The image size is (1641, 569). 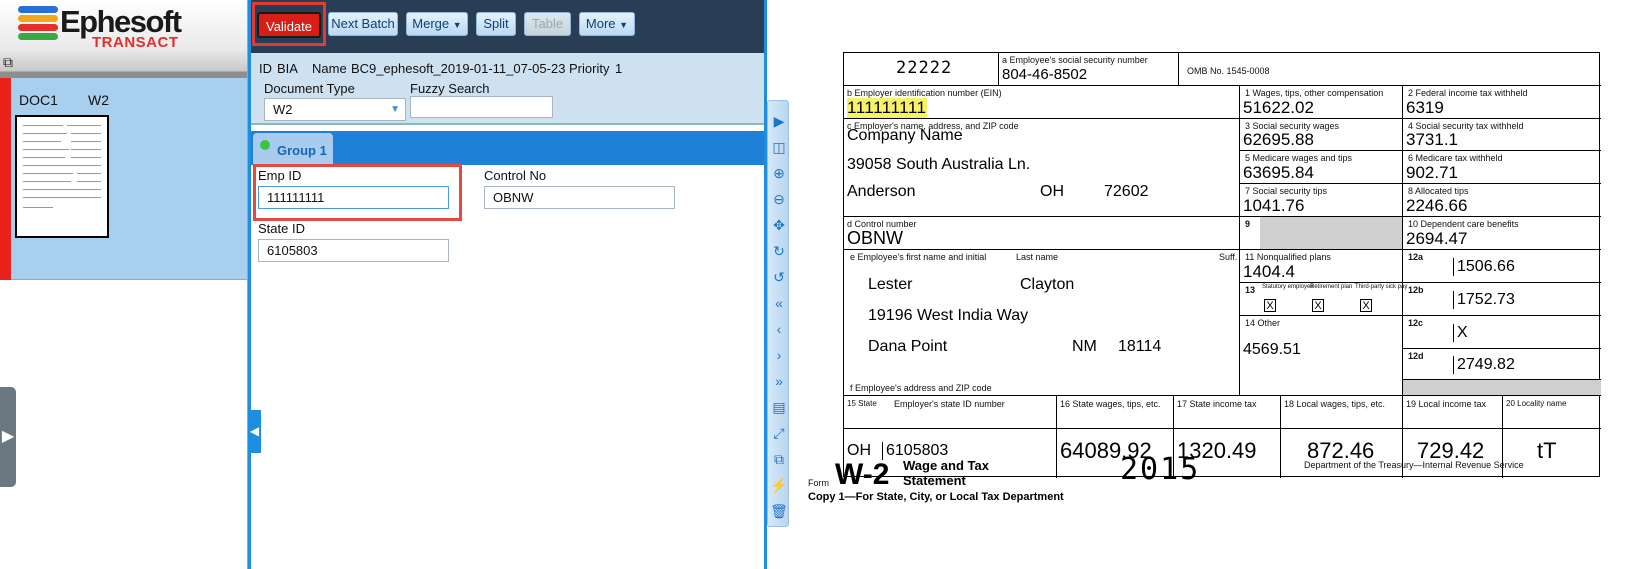 I want to click on batch-toolbar: ⧉, so click(x=123, y=62).